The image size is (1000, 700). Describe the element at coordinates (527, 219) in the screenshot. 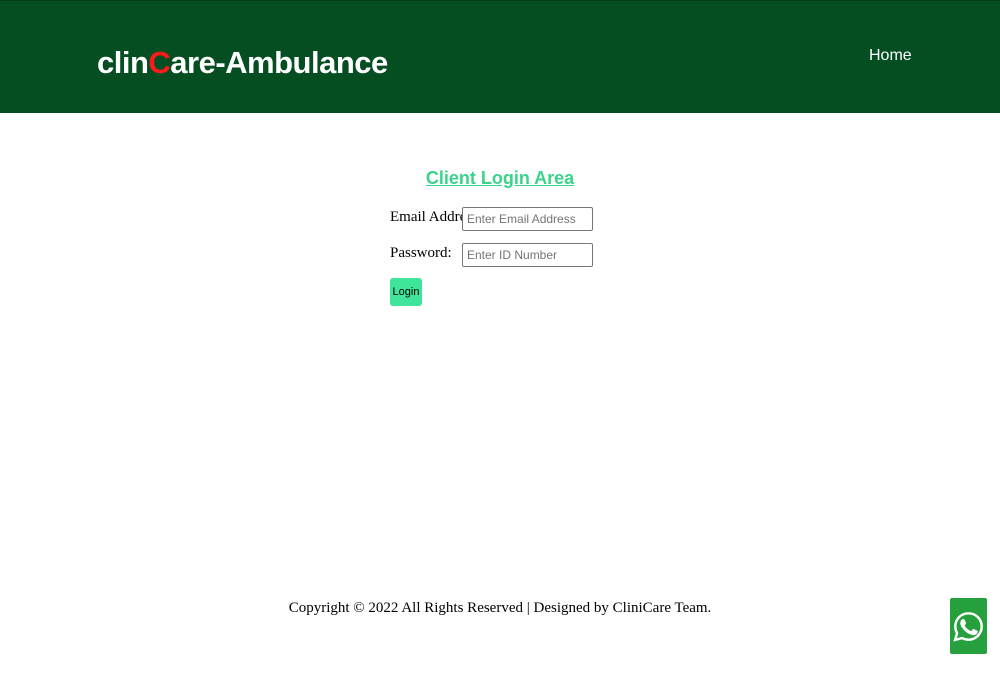

I see `email-field` at that location.